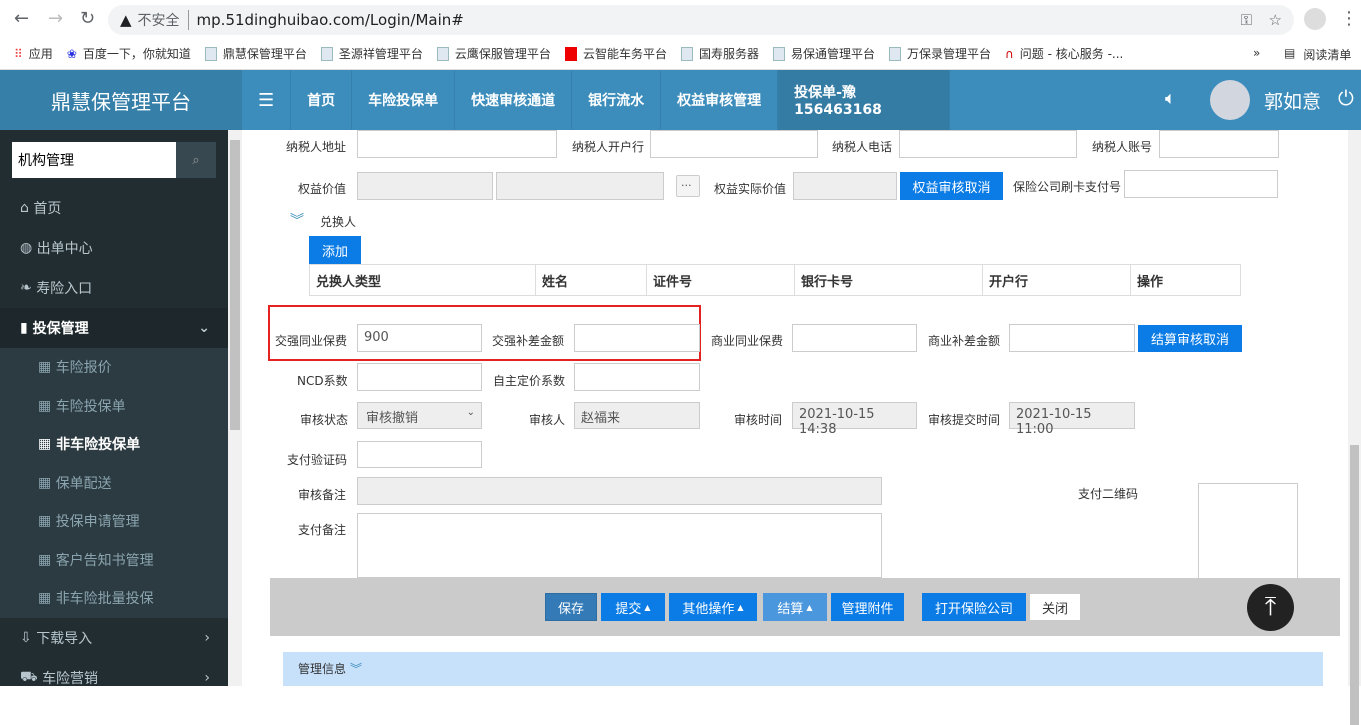 Image resolution: width=1361 pixels, height=725 pixels. I want to click on tab-home: 首页, so click(322, 100).